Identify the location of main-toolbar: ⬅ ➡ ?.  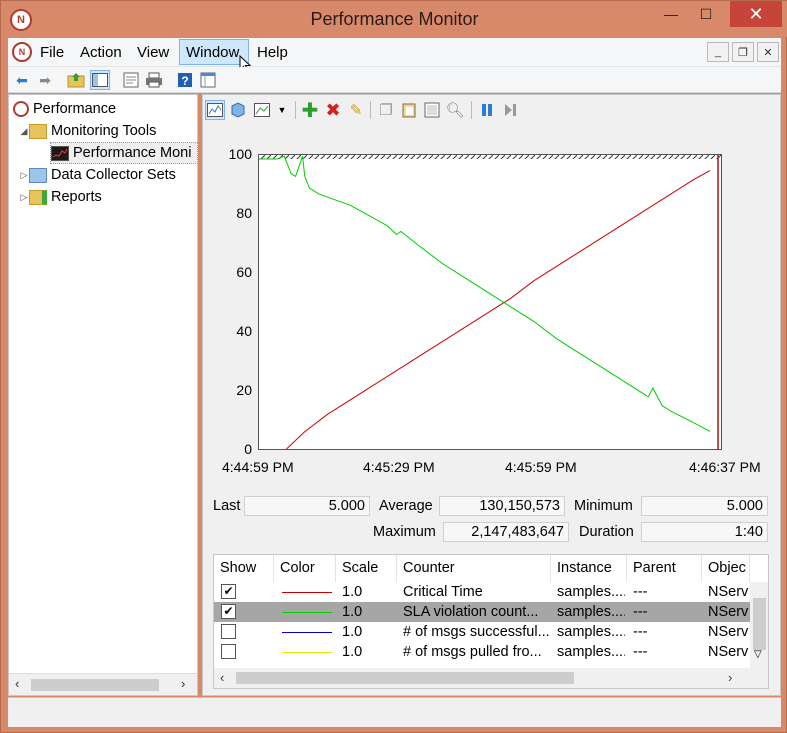
(394, 80).